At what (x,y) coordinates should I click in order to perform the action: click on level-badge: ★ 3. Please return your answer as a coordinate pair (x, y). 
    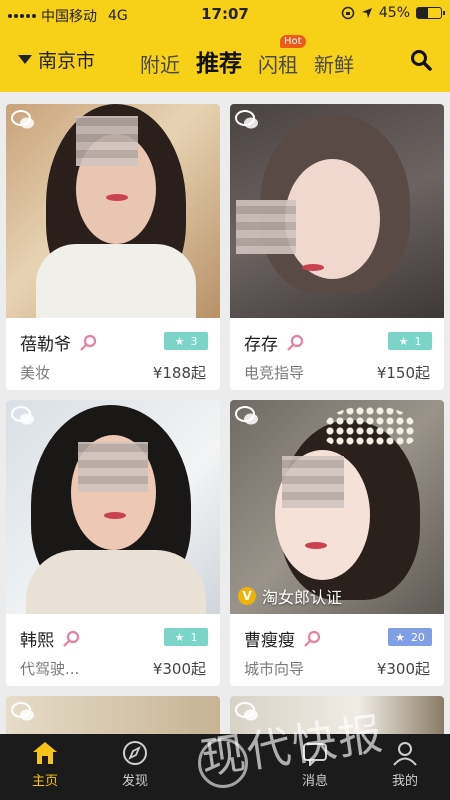
    Looking at the image, I should click on (186, 341).